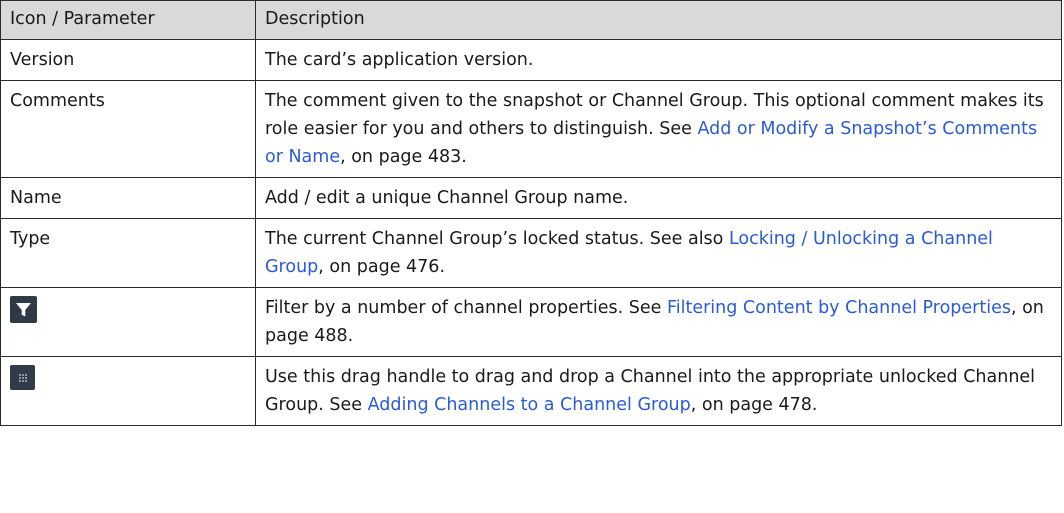 The image size is (1064, 513). I want to click on drag-handle-icon, so click(22, 377).